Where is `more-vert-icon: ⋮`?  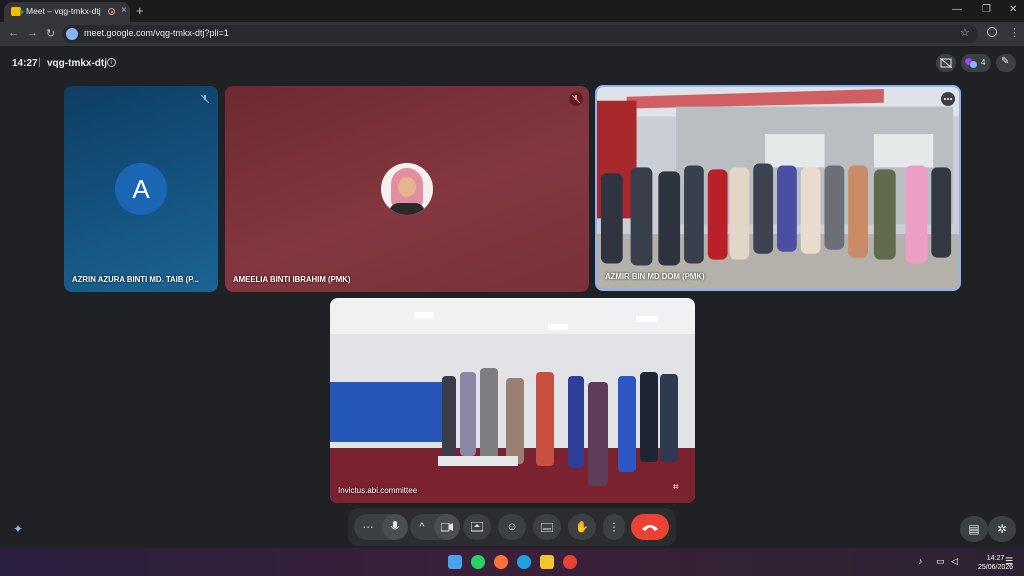
more-vert-icon: ⋮ is located at coordinates (614, 527).